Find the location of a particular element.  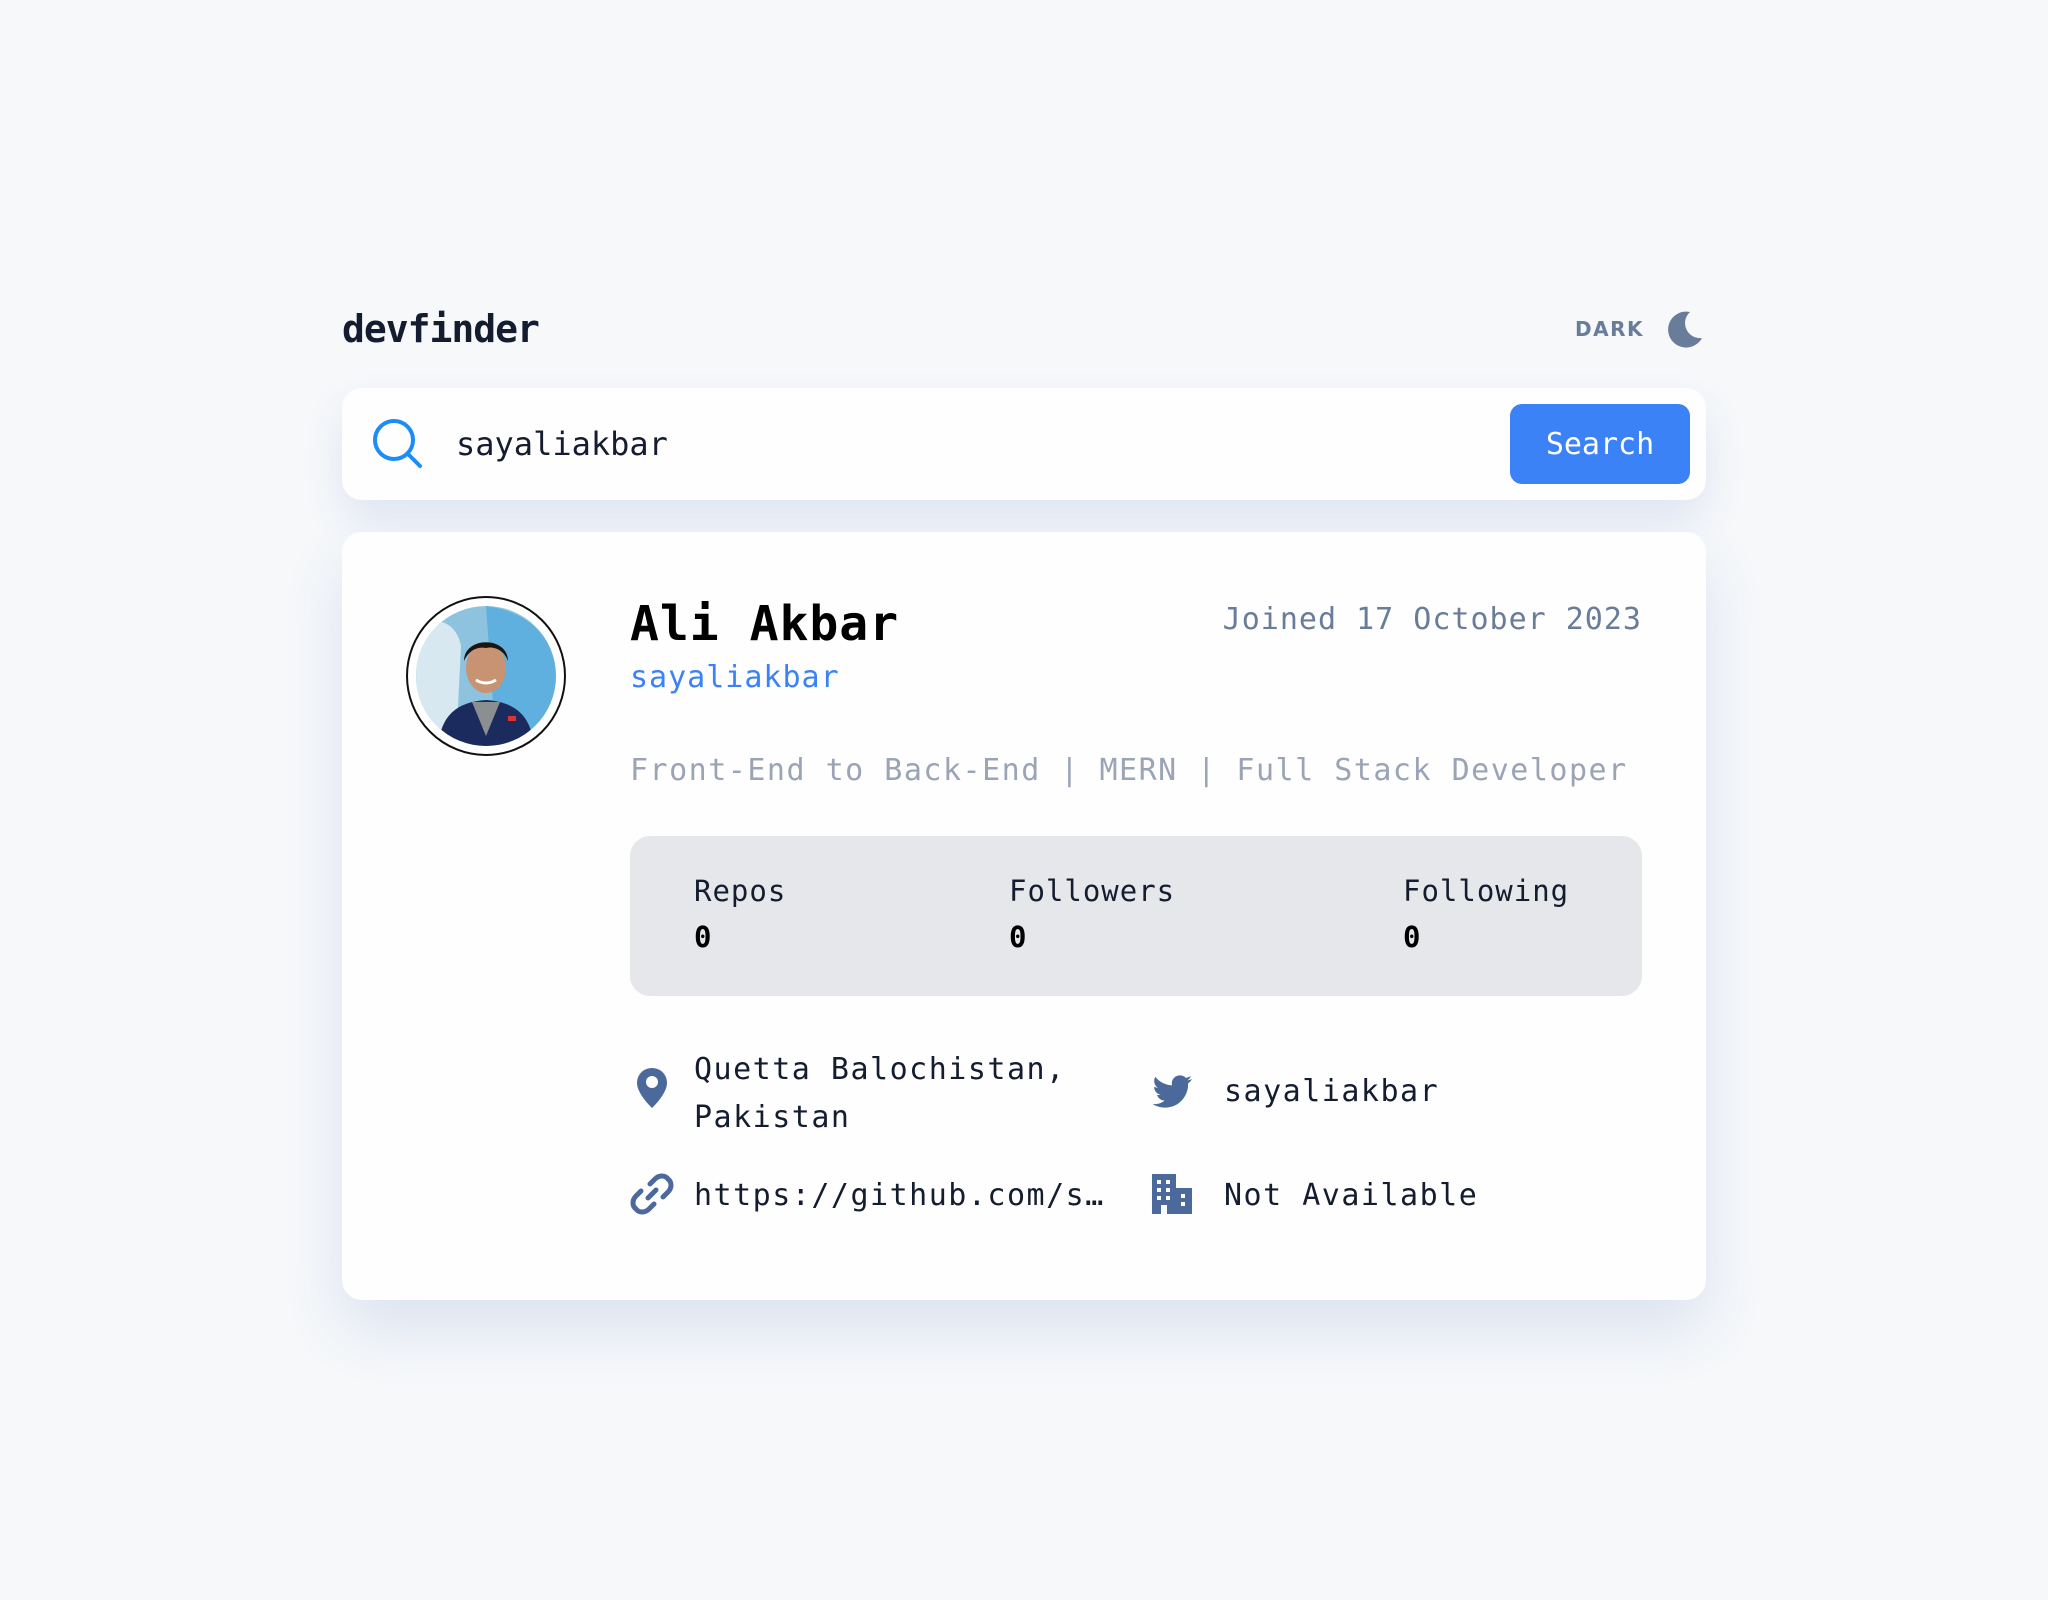

stat-followers: Followers 0 is located at coordinates (1092, 914).